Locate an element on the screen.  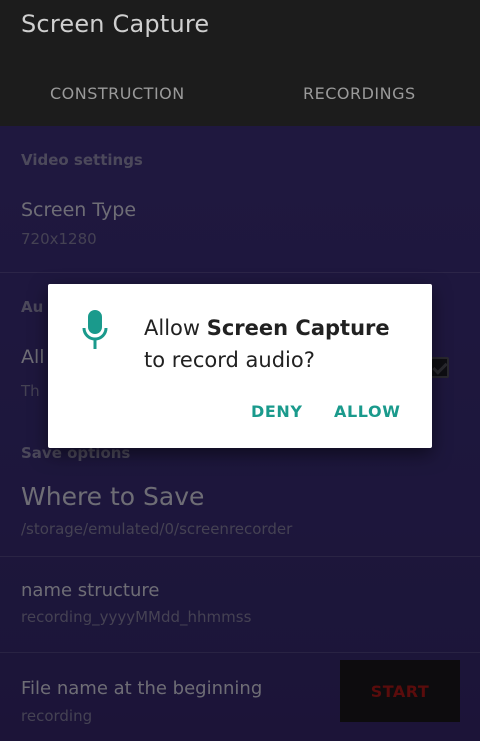
tab-recordings: RECORDINGS is located at coordinates (359, 93).